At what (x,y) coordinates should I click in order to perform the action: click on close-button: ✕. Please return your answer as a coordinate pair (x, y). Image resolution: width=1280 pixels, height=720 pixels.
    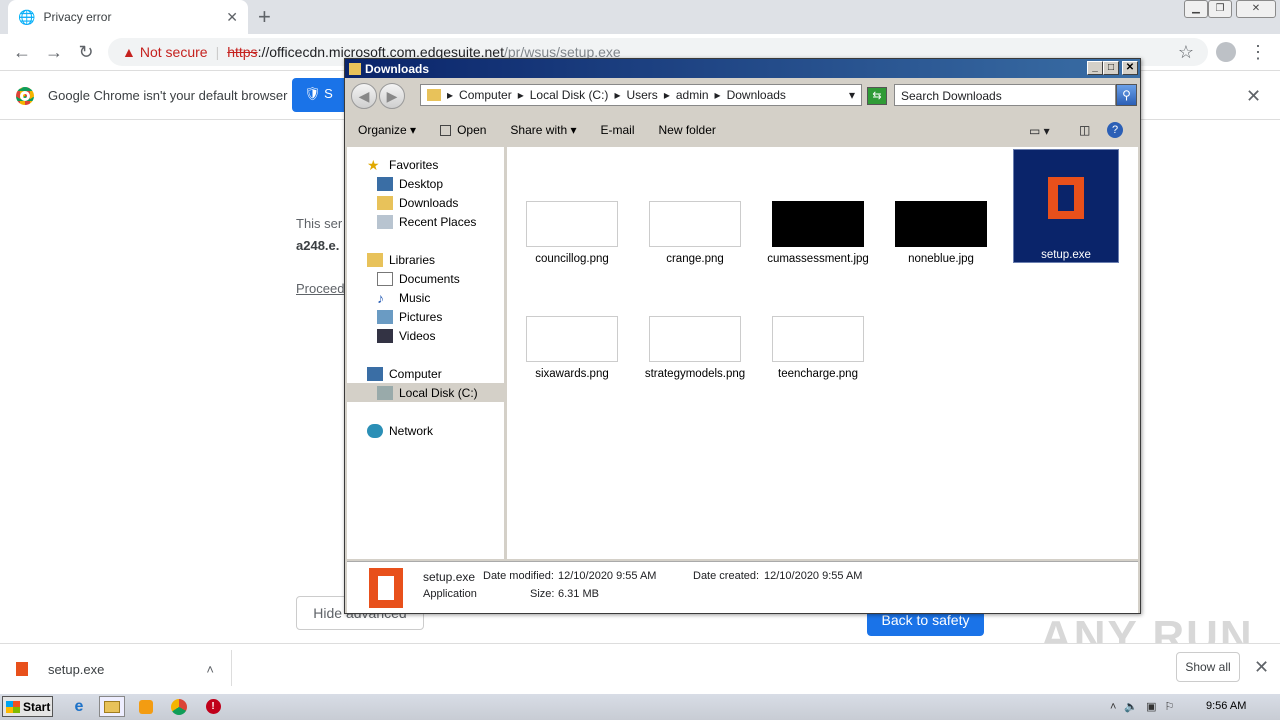
    Looking at the image, I should click on (1130, 68).